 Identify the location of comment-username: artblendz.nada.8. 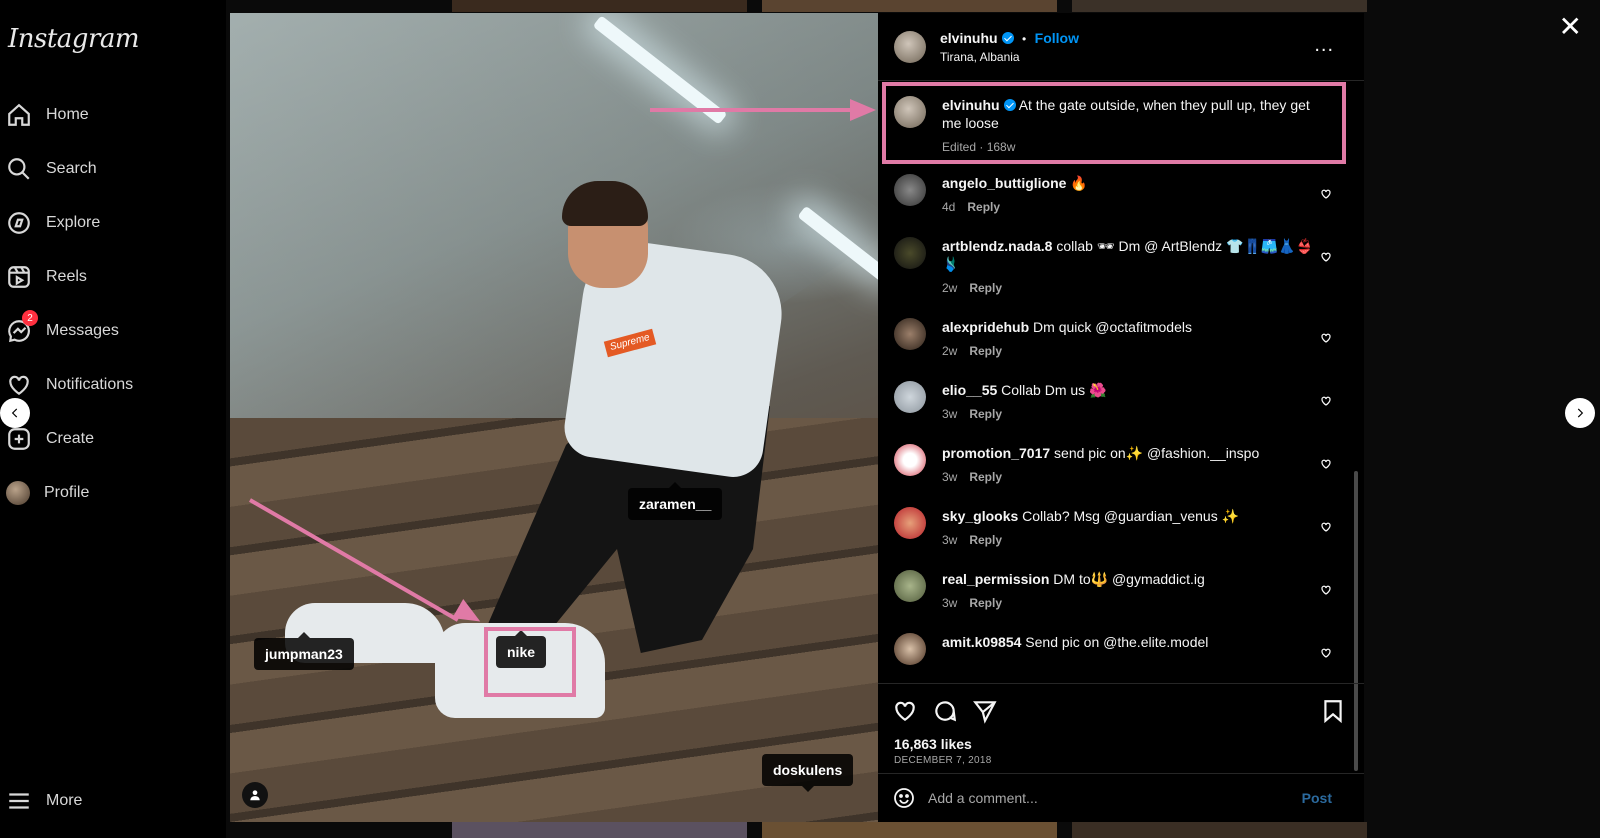
(997, 246).